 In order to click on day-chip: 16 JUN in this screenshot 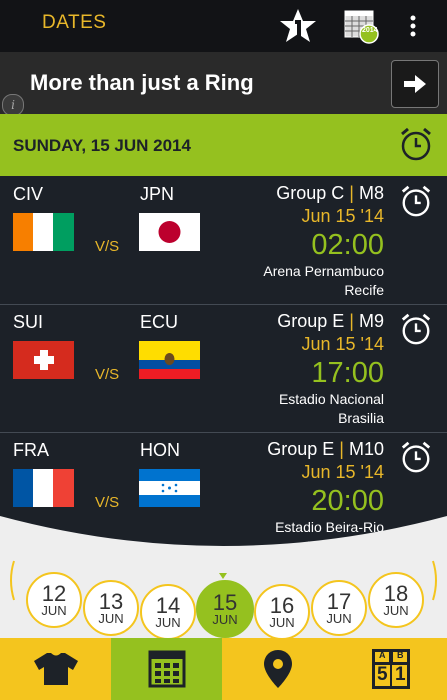, I will do `click(282, 611)`.